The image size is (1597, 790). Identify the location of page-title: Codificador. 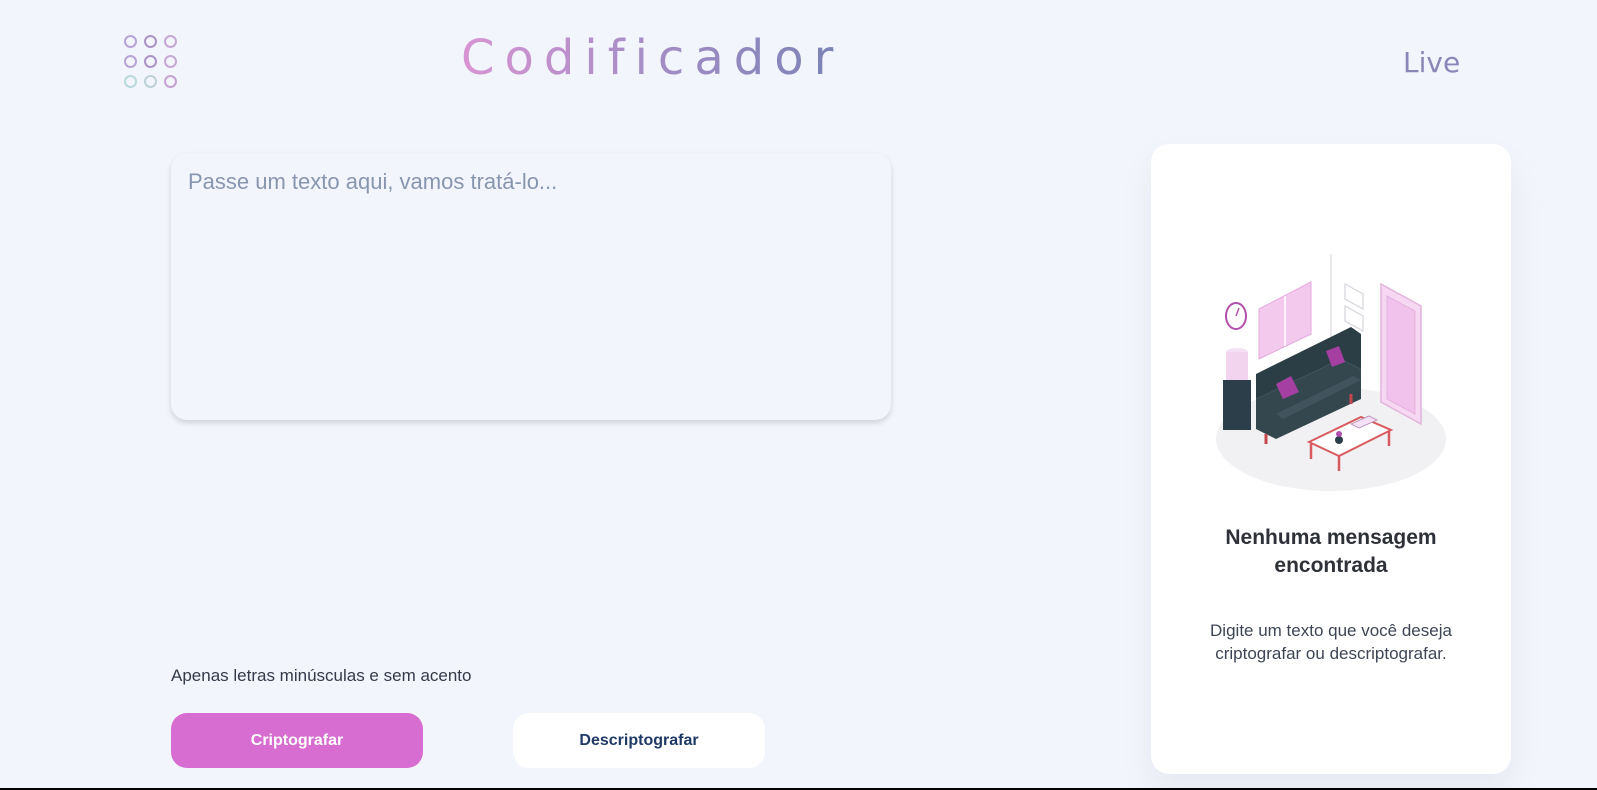
(652, 58).